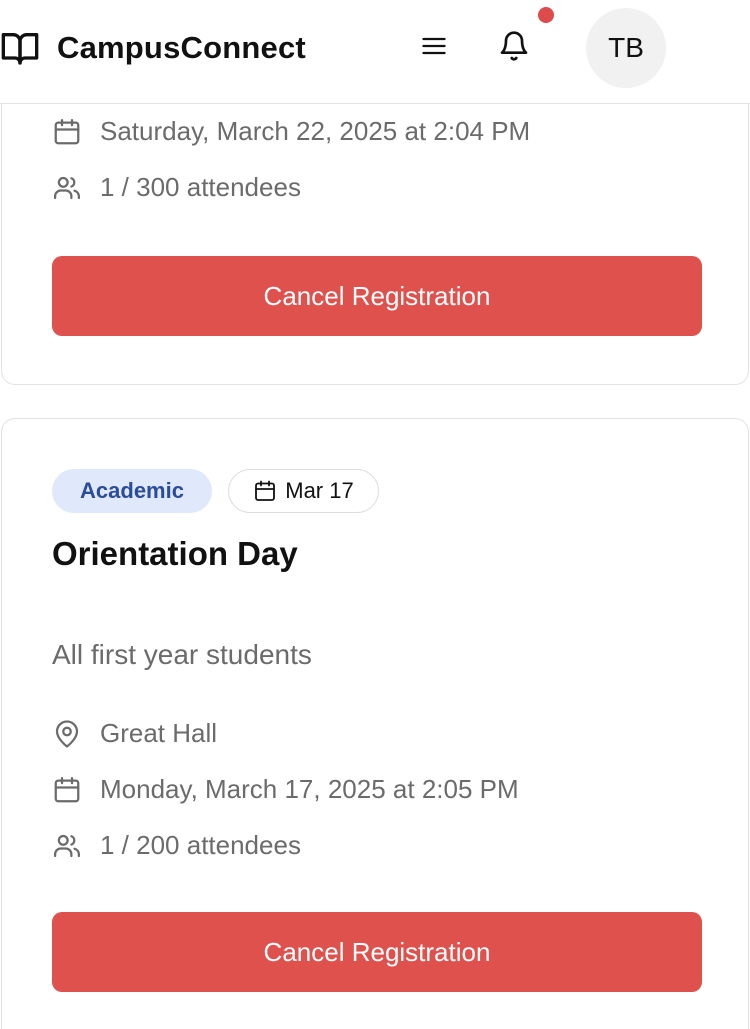 This screenshot has height=1029, width=750. I want to click on menu-icon, so click(434, 48).